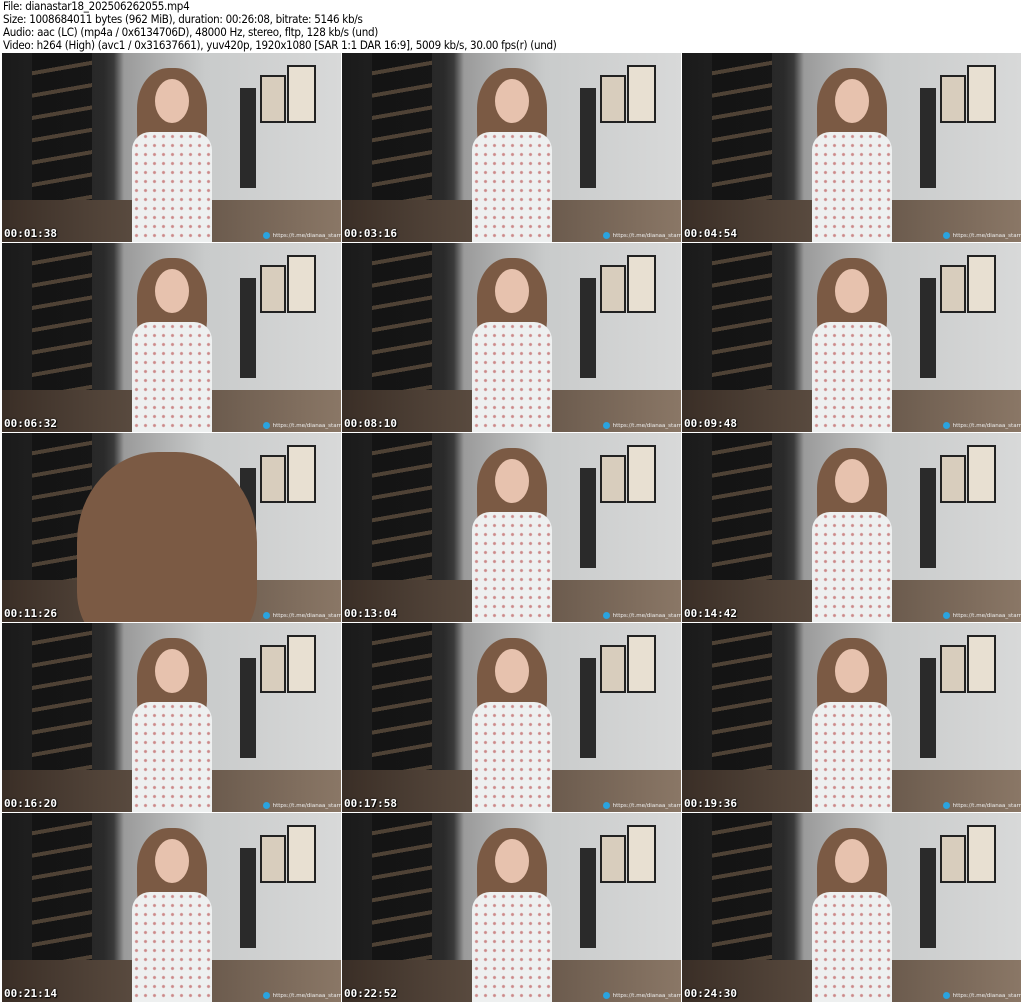 This screenshot has width=1024, height=1003. I want to click on timestamp: 00:03:16, so click(370, 233).